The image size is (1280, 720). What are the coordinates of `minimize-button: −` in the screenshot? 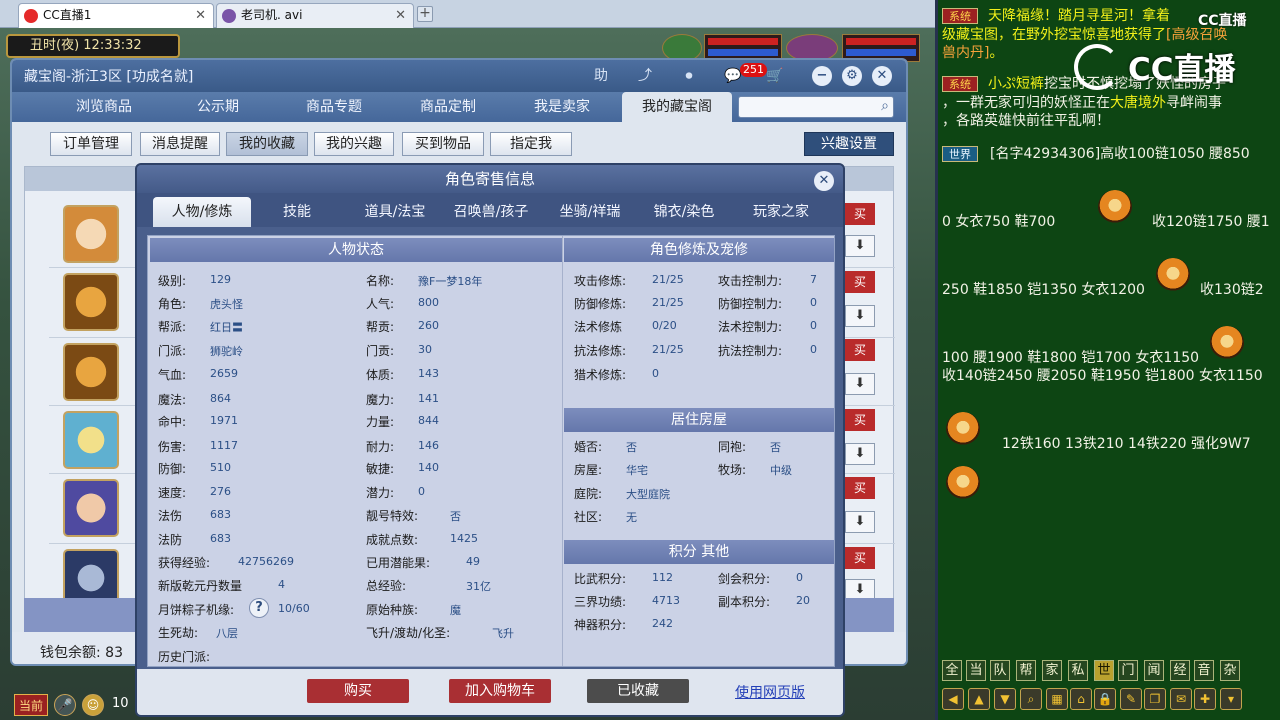 It's located at (822, 76).